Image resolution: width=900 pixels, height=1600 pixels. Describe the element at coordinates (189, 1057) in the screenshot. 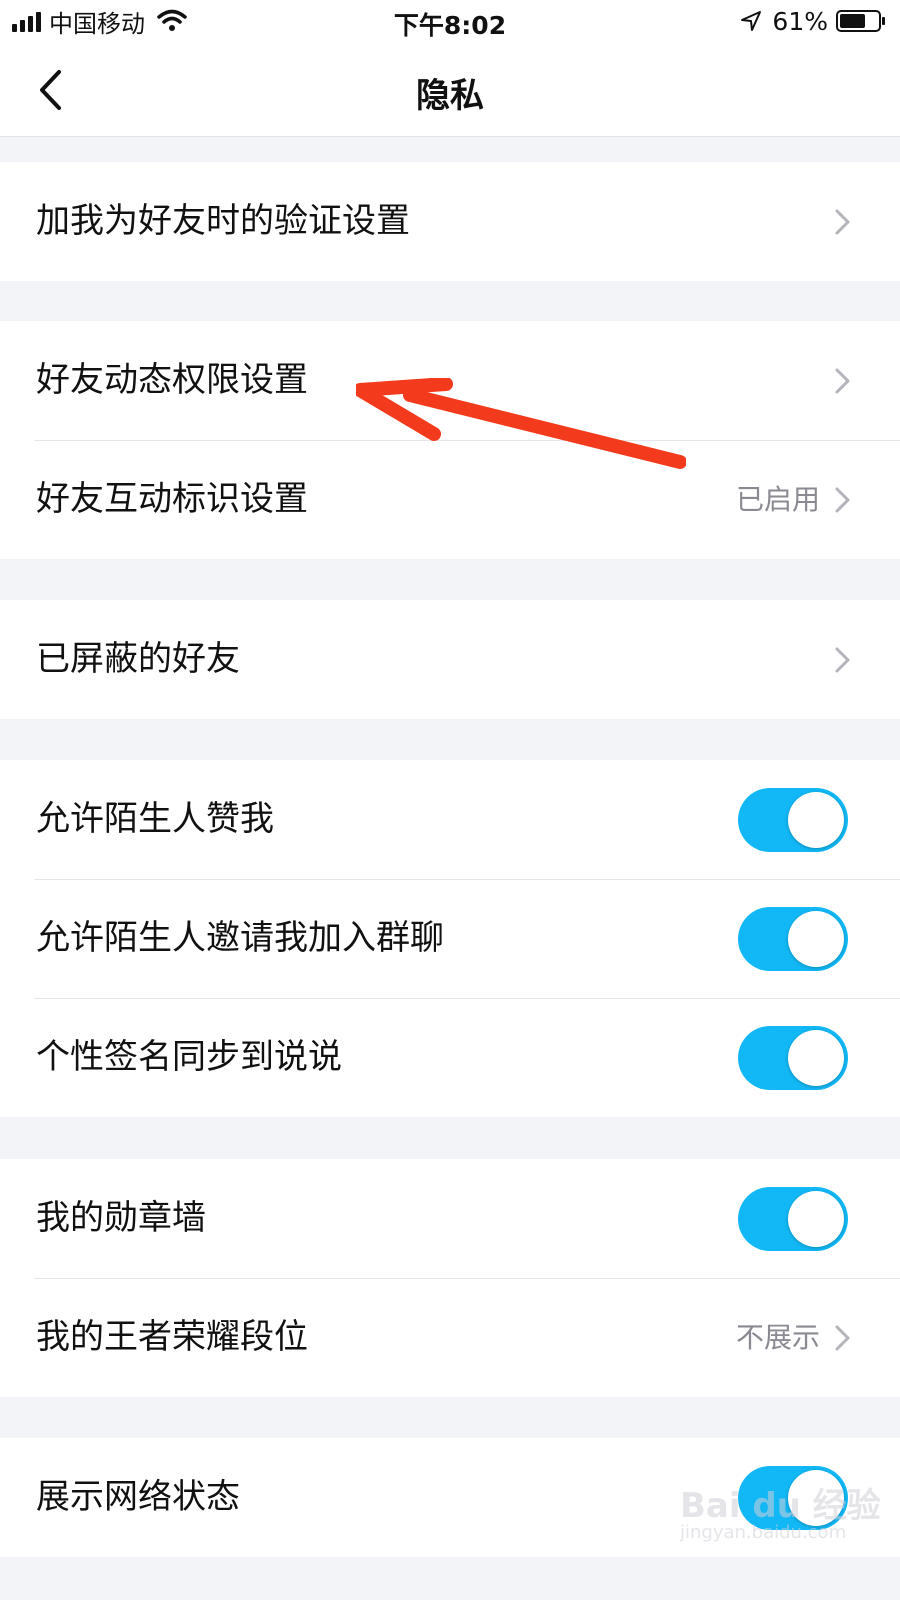

I see `row-label: 个性签名同步到说说` at that location.